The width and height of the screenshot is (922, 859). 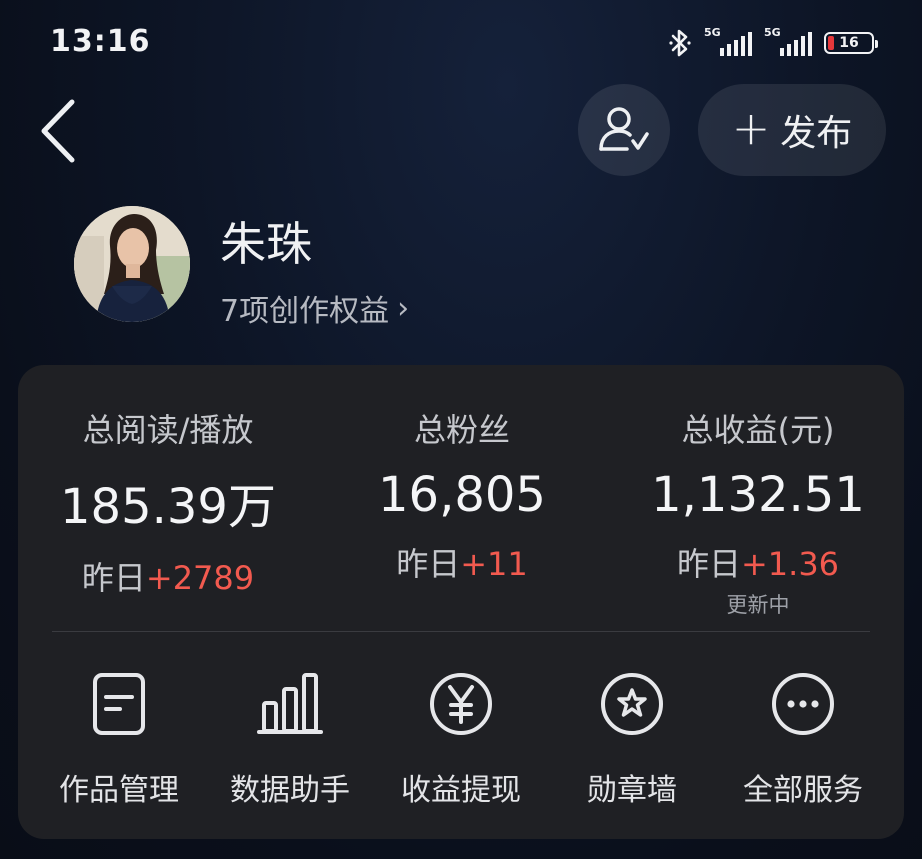 I want to click on stat-total-fans: 总粉丝 16,805 昨日+11, so click(x=462, y=495).